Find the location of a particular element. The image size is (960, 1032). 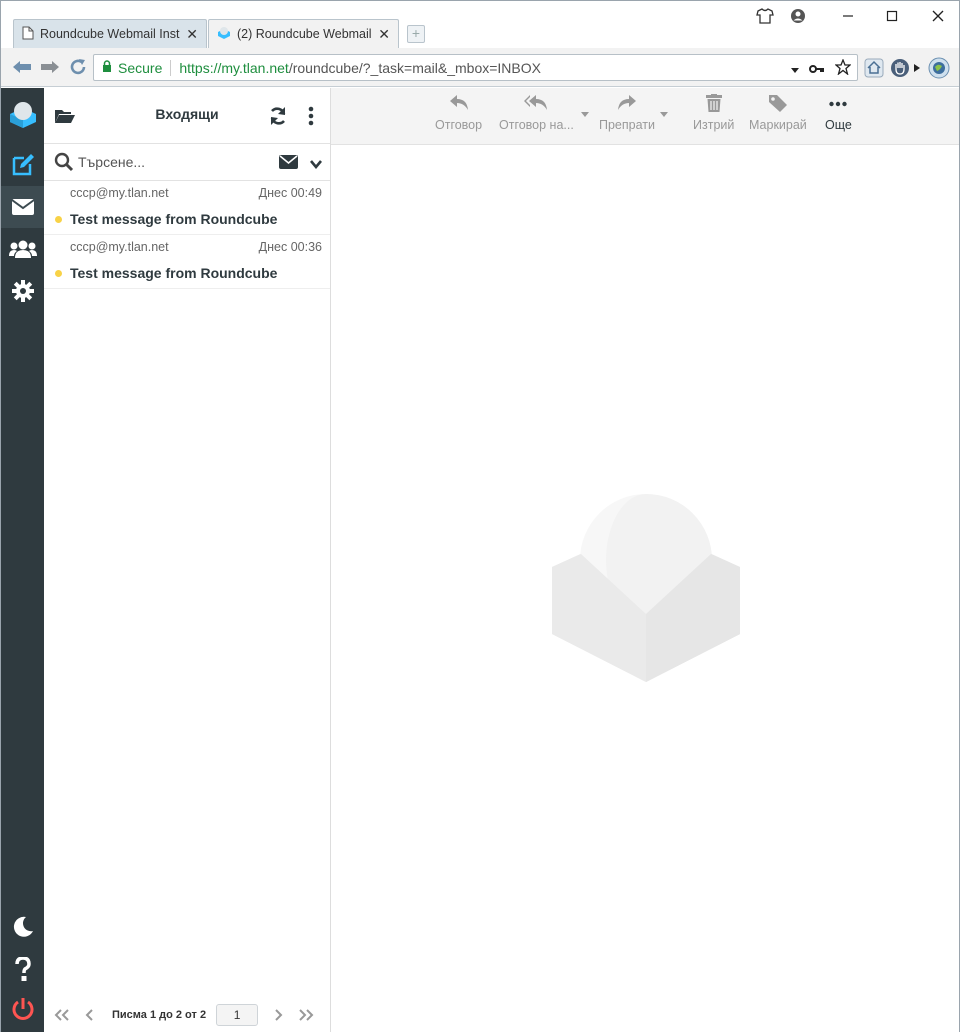

browser-tab-1: Roundcube Webmail Inst ✕ is located at coordinates (110, 33).